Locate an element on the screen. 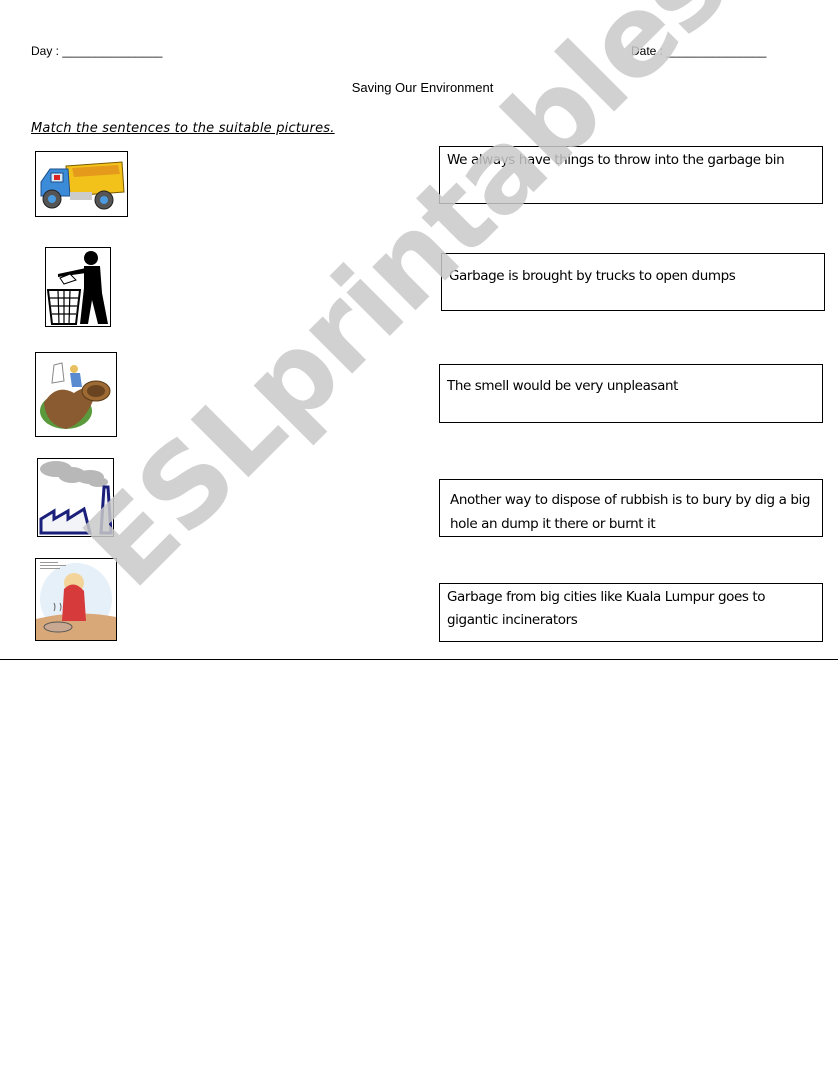 The image size is (838, 1086). bad-smell-icon is located at coordinates (76, 601).